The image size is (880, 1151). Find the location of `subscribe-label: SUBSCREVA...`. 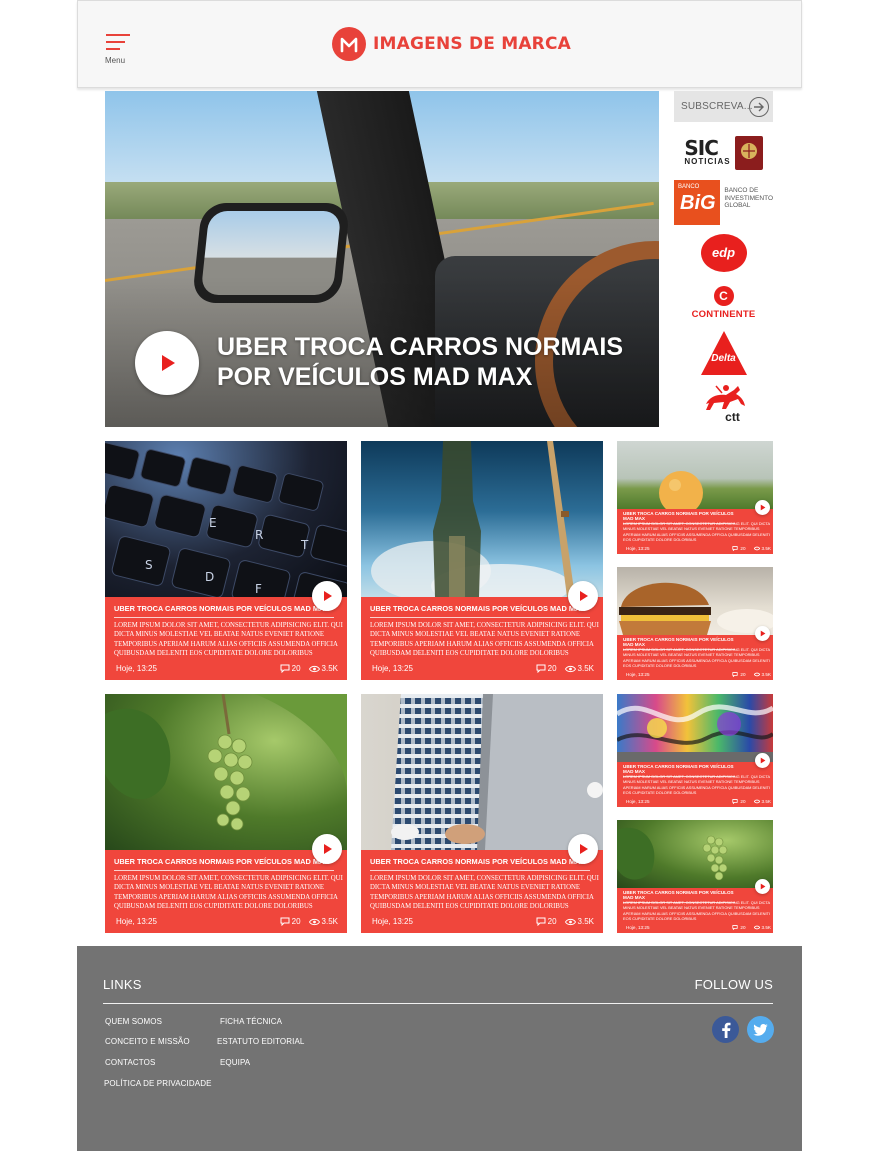

subscribe-label: SUBSCREVA... is located at coordinates (717, 106).